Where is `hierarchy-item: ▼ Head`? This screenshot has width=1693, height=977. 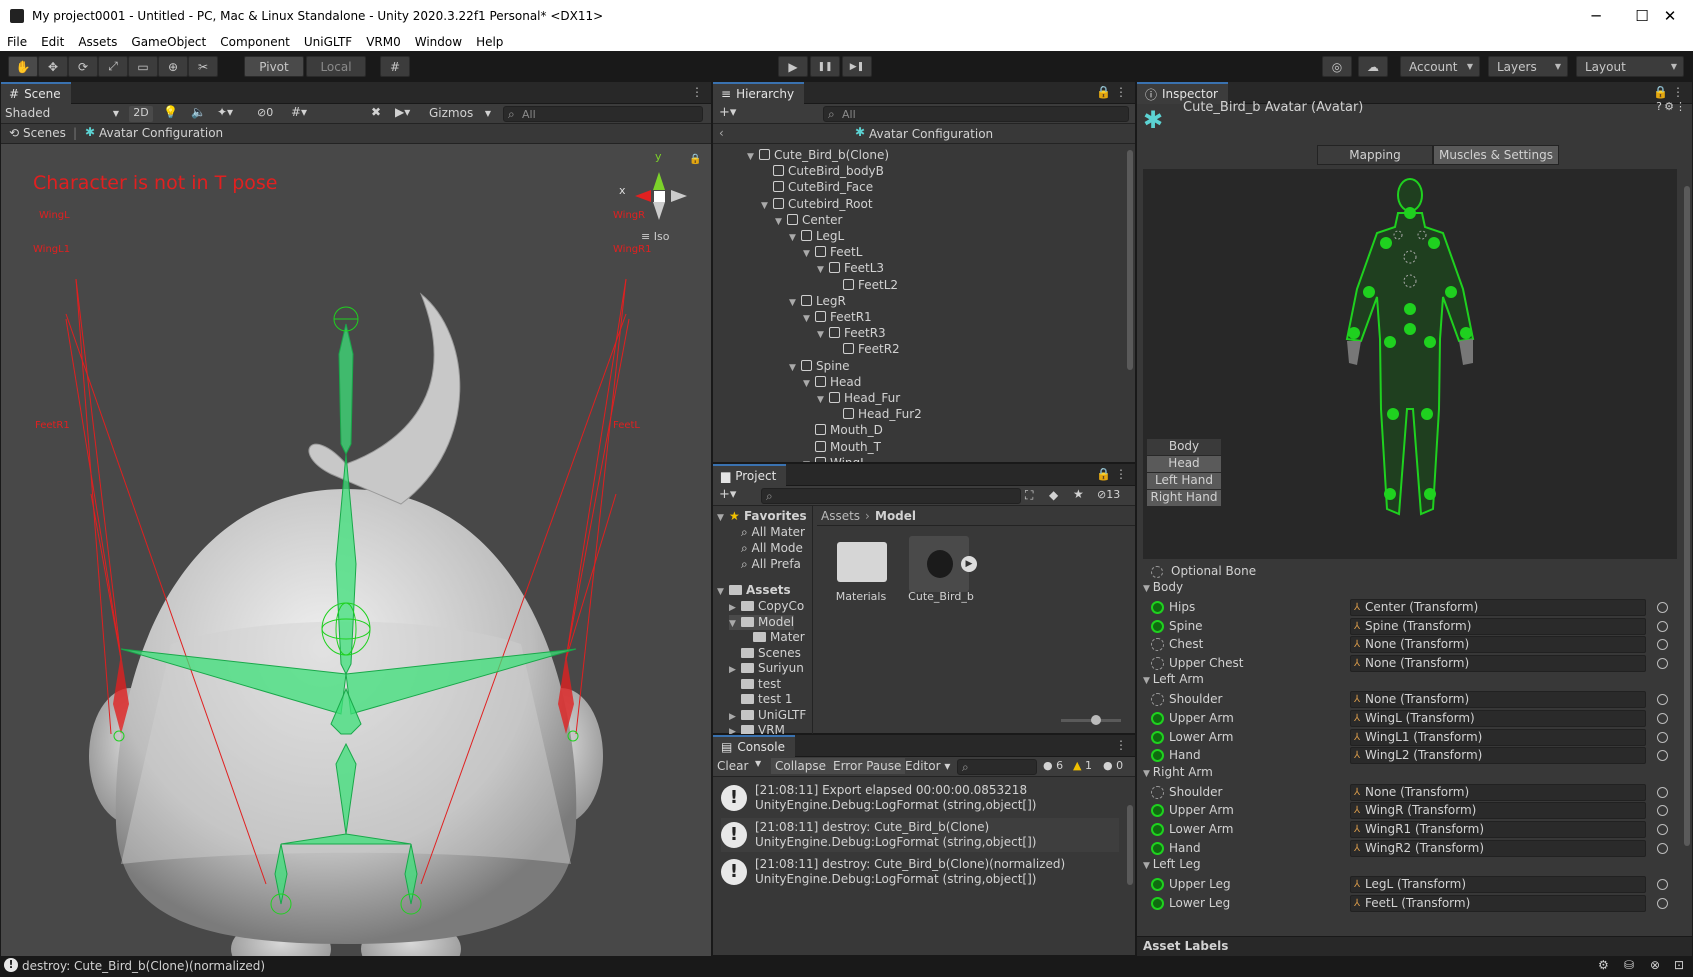 hierarchy-item: ▼ Head is located at coordinates (832, 382).